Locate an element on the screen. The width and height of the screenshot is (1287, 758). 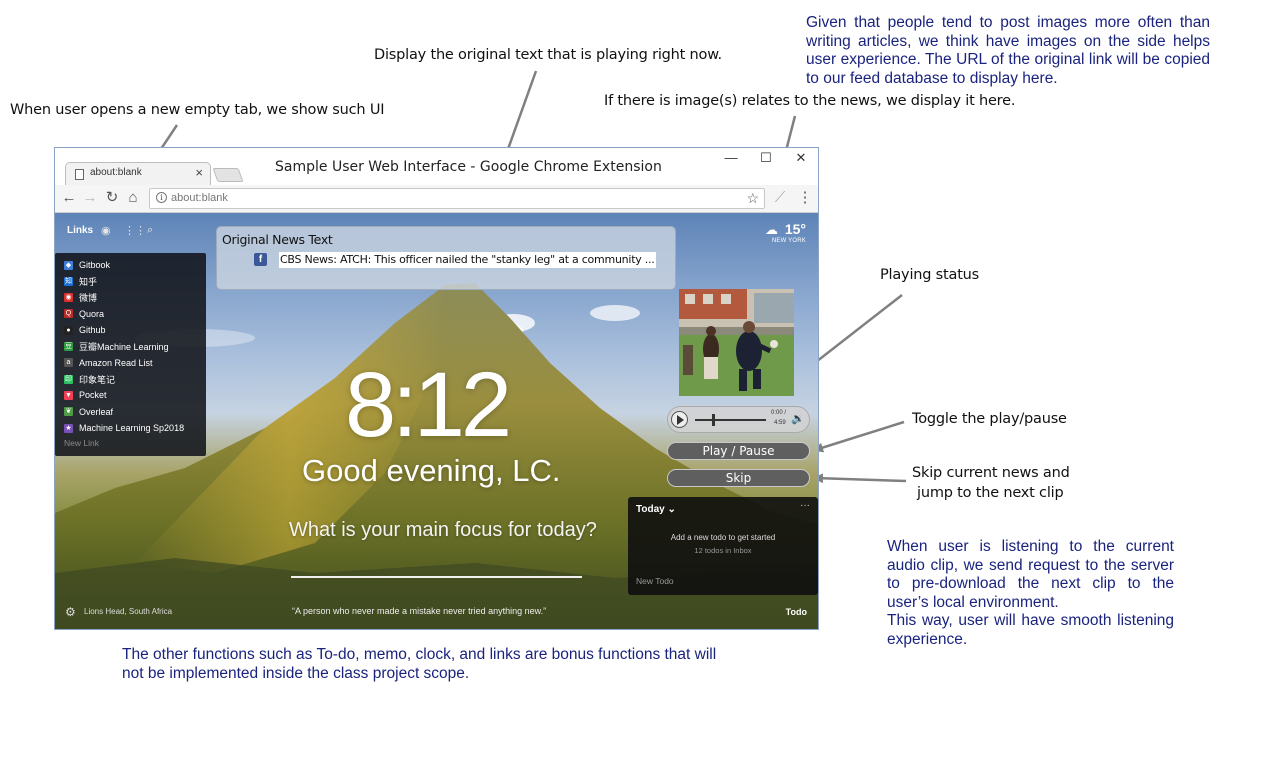
link-icon: Q is located at coordinates (68, 314).